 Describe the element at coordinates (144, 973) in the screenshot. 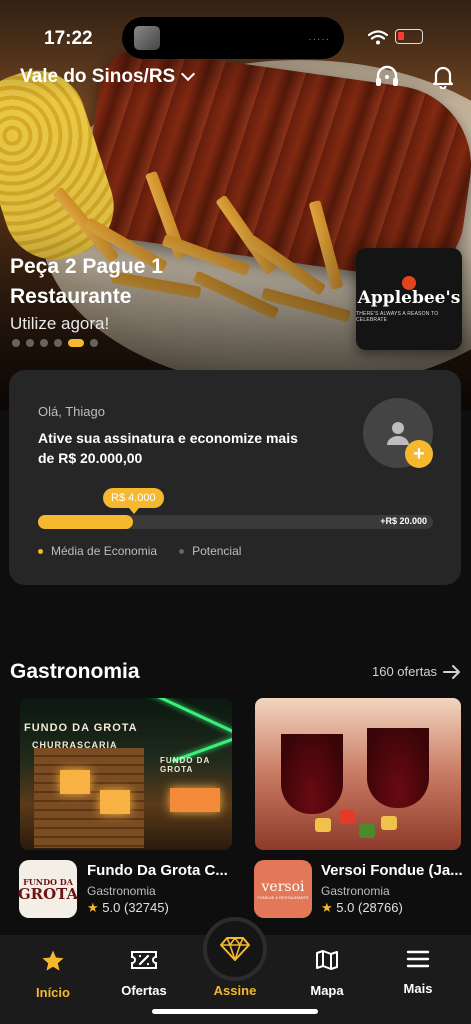

I see `tab-ofertas: Ofertas` at that location.